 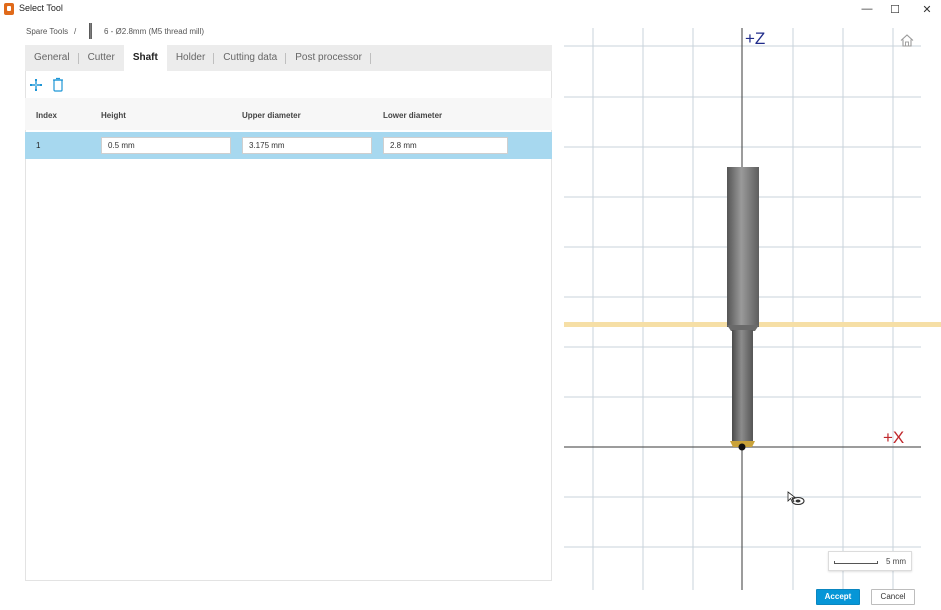 What do you see at coordinates (743, 247) in the screenshot?
I see `tool-shaft` at bounding box center [743, 247].